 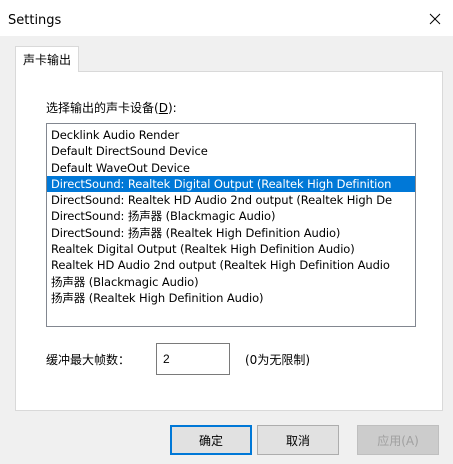 I want to click on cancel-button: 取消, so click(x=298, y=440).